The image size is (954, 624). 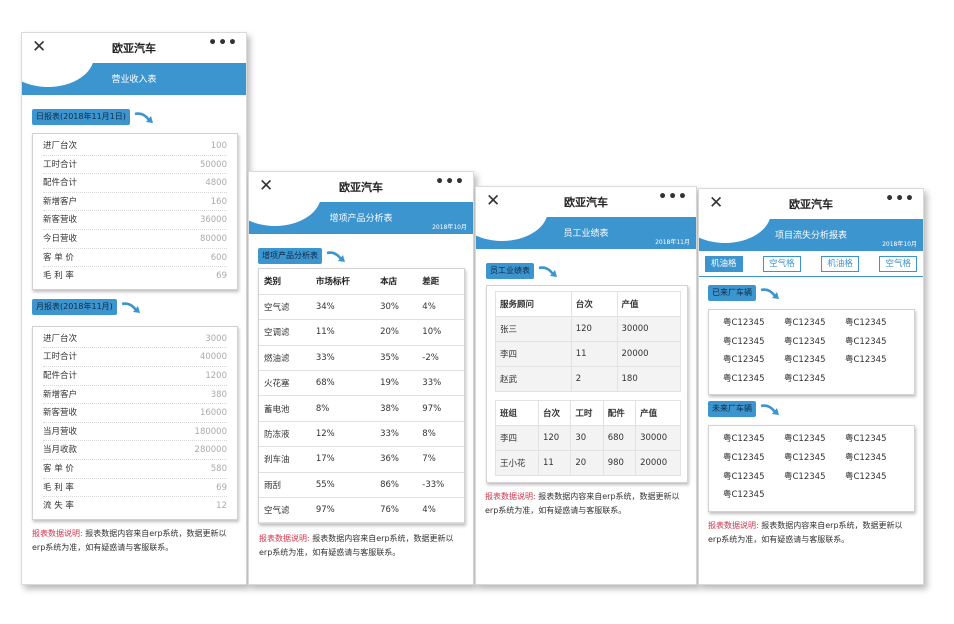 What do you see at coordinates (898, 263) in the screenshot?
I see `tab-air-filter-2: 空气格` at bounding box center [898, 263].